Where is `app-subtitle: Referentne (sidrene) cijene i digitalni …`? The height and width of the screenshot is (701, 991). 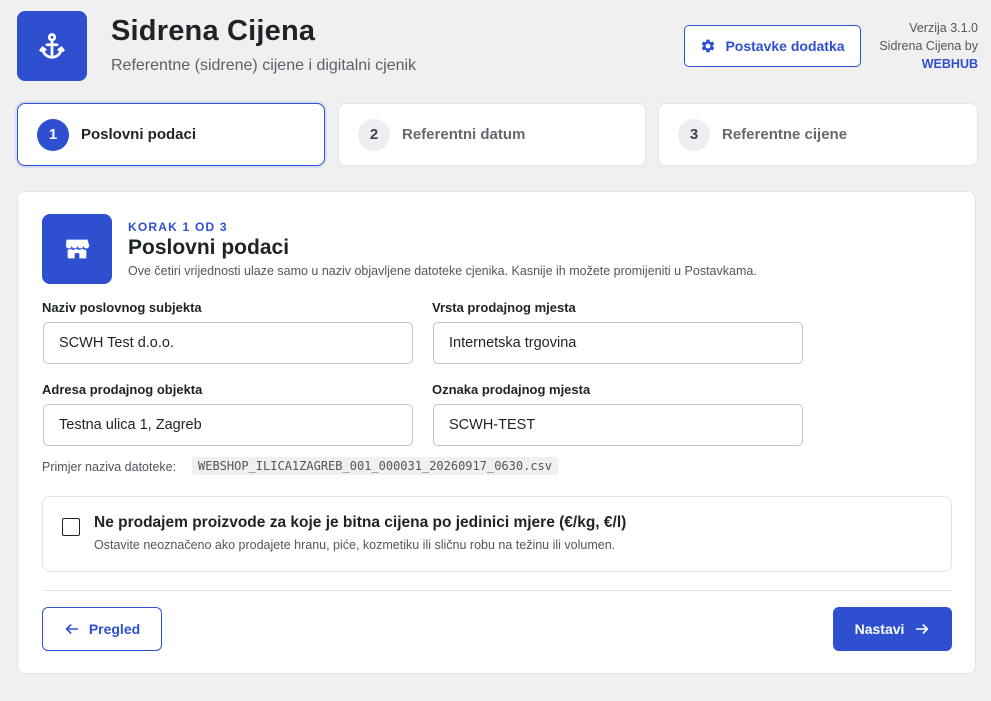
app-subtitle: Referentne (sidrene) cijene i digitalni … is located at coordinates (264, 65).